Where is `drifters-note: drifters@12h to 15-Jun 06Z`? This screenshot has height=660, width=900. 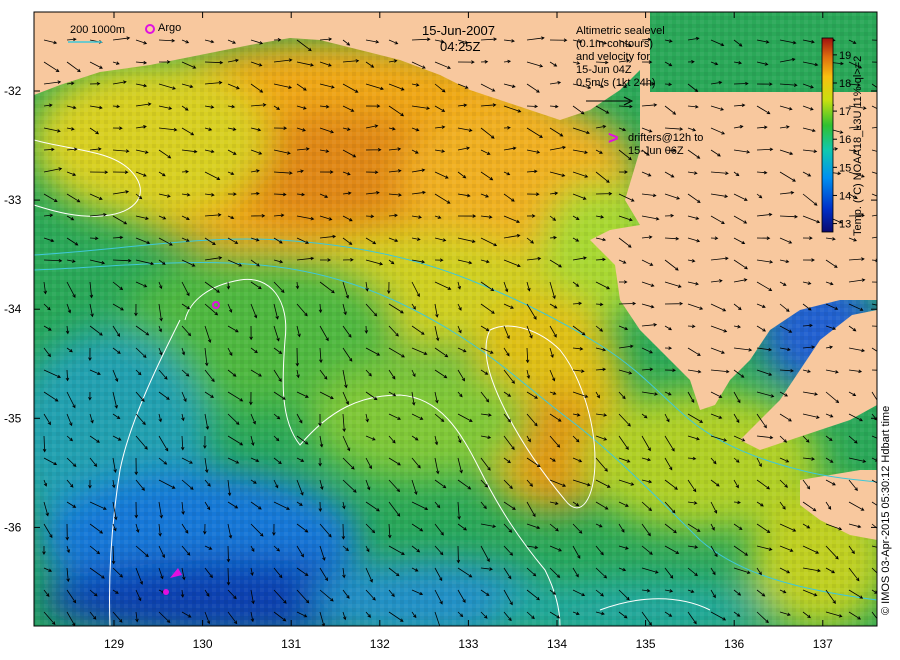
drifters-note: drifters@12h to 15-Jun 06Z is located at coordinates (665, 145).